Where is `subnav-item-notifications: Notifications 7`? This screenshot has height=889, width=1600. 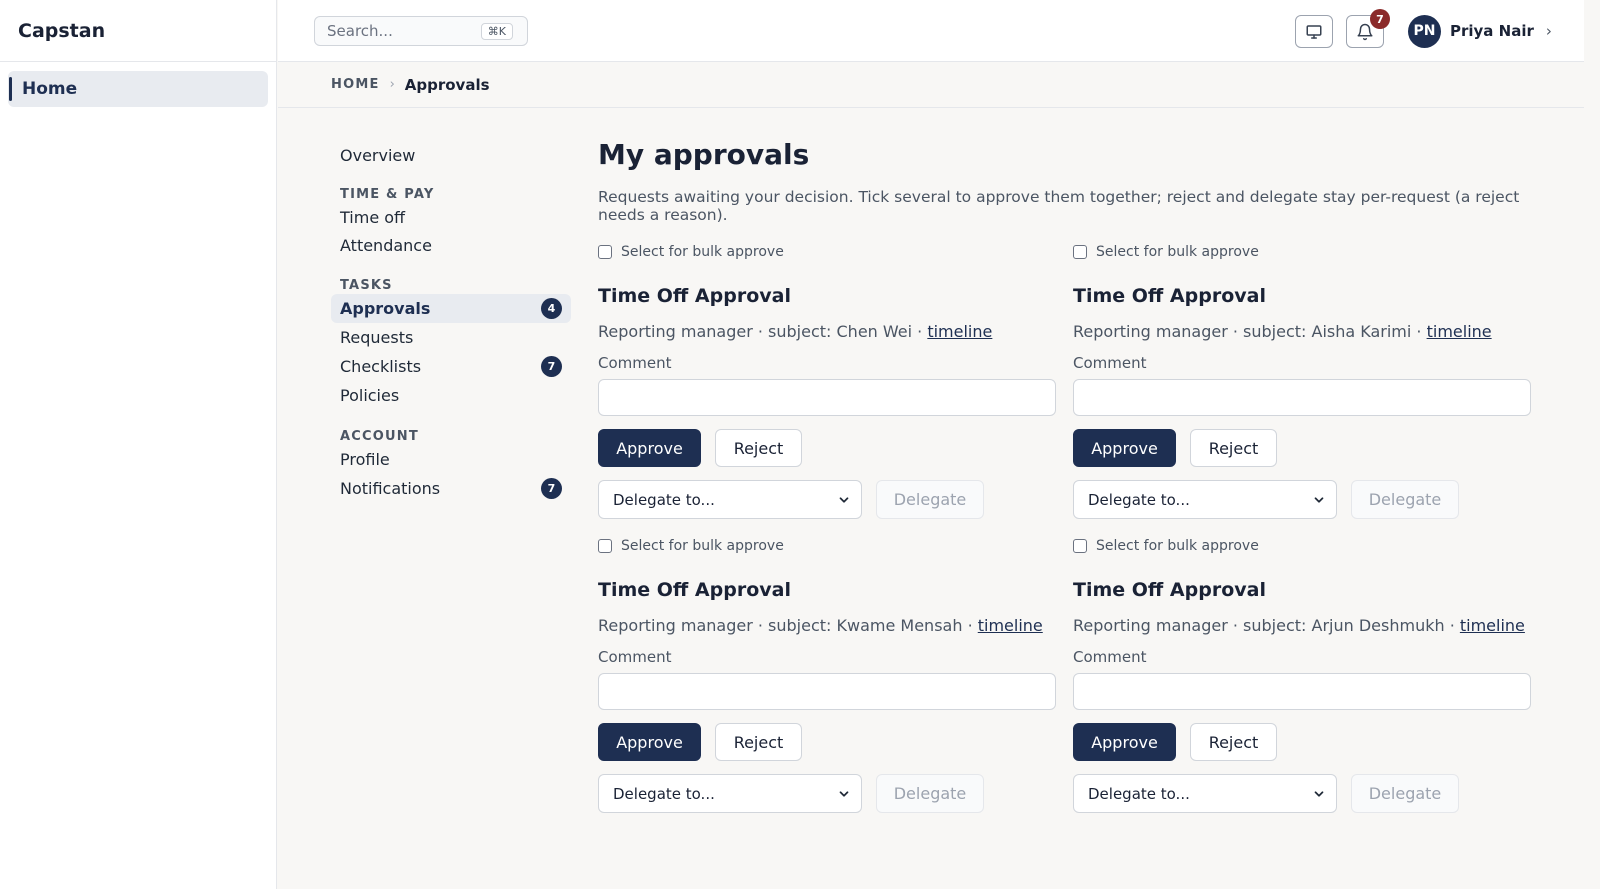
subnav-item-notifications: Notifications 7 is located at coordinates (451, 488).